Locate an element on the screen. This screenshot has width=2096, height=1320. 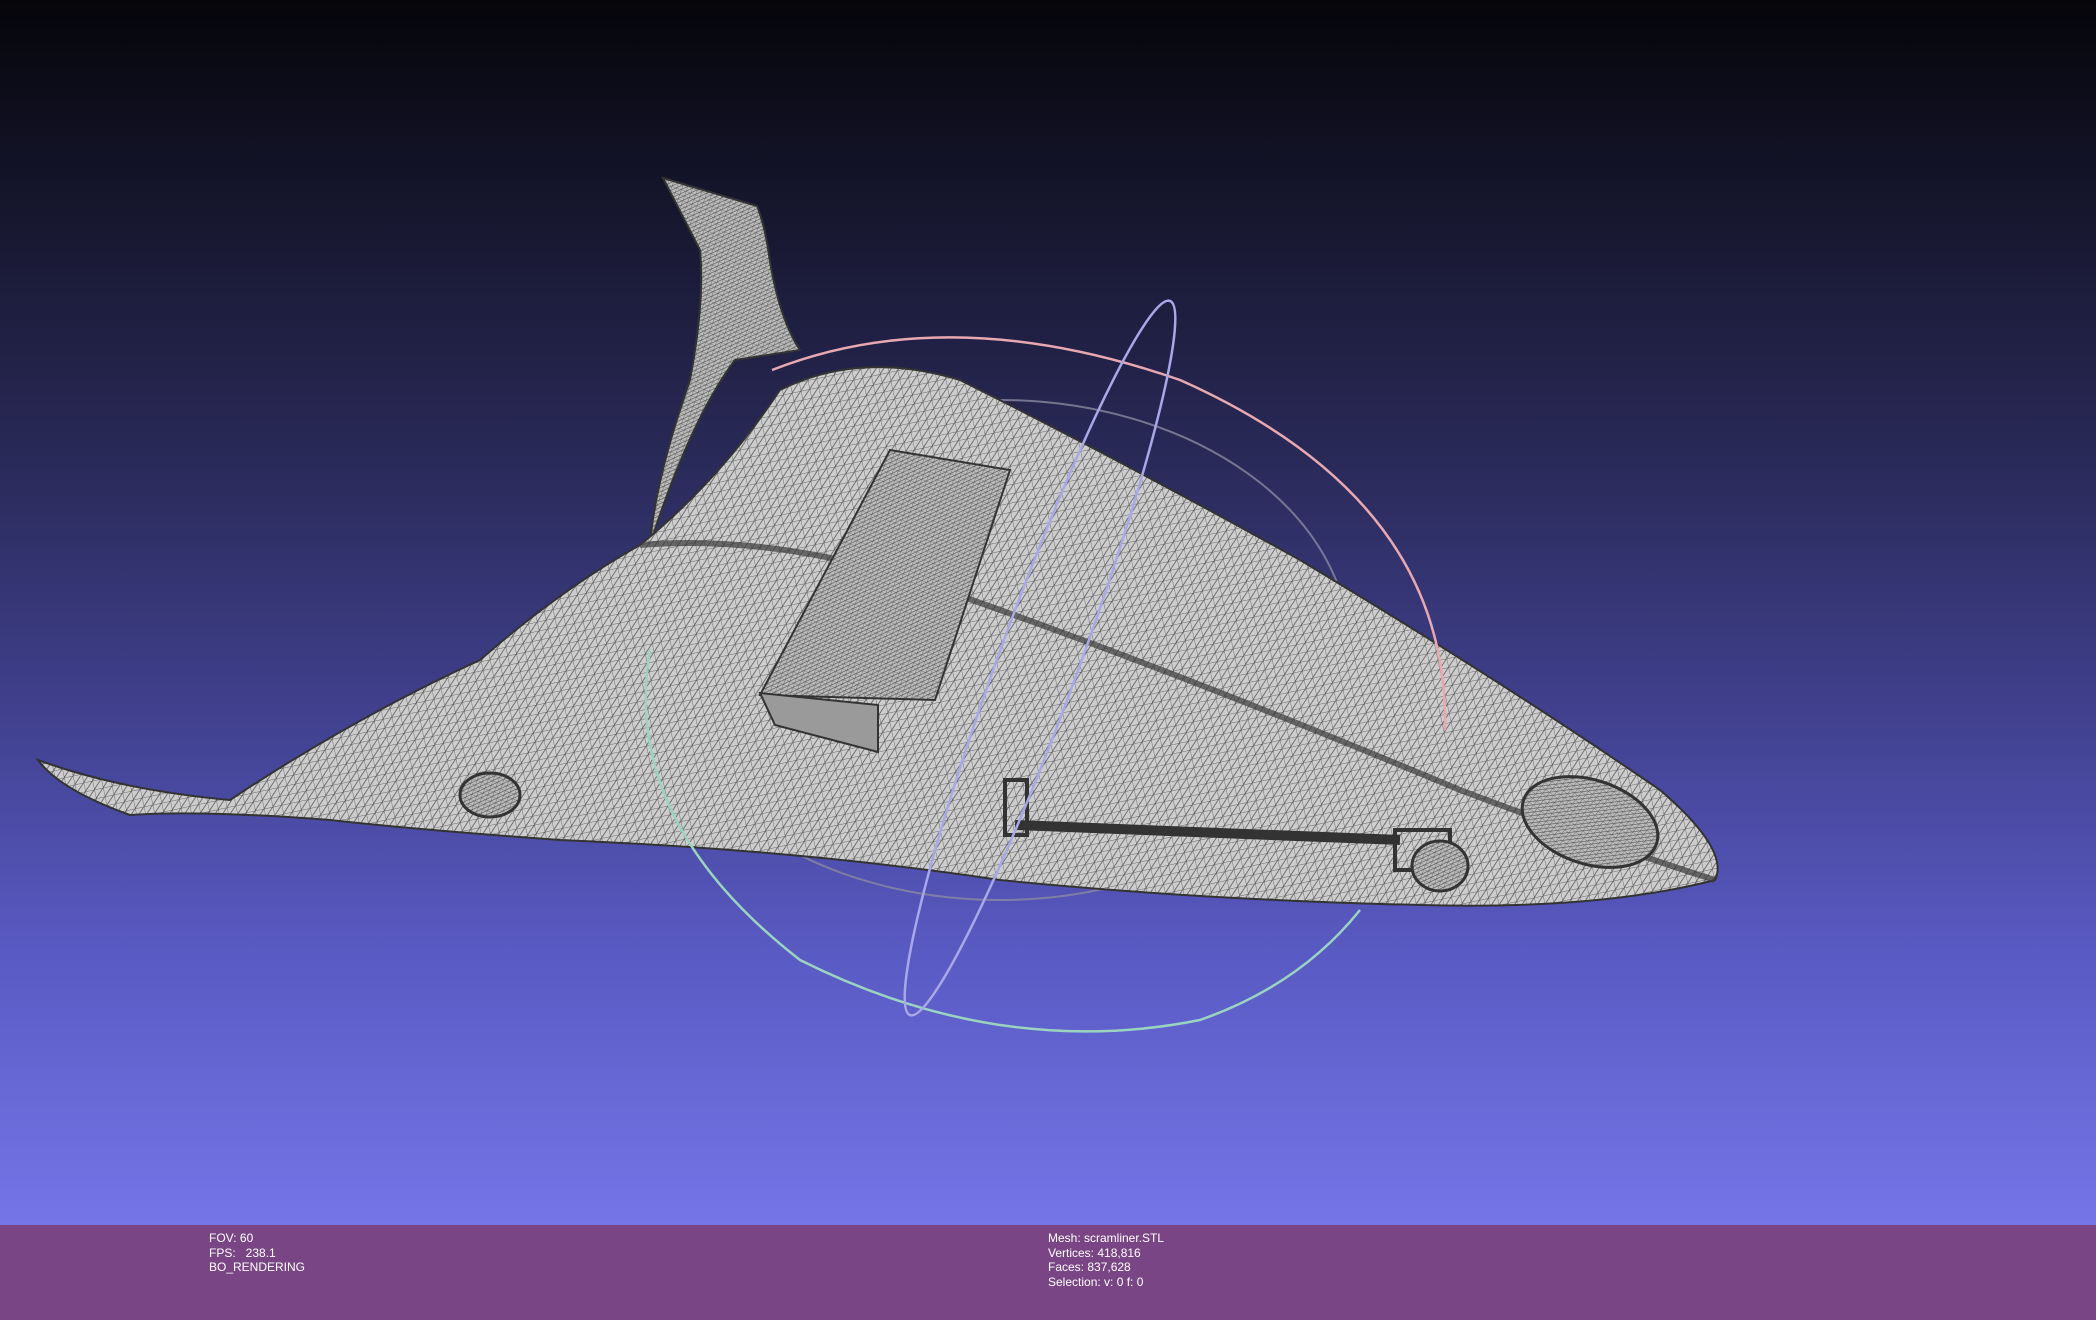
fov-text: FOV: 60 is located at coordinates (231, 1238).